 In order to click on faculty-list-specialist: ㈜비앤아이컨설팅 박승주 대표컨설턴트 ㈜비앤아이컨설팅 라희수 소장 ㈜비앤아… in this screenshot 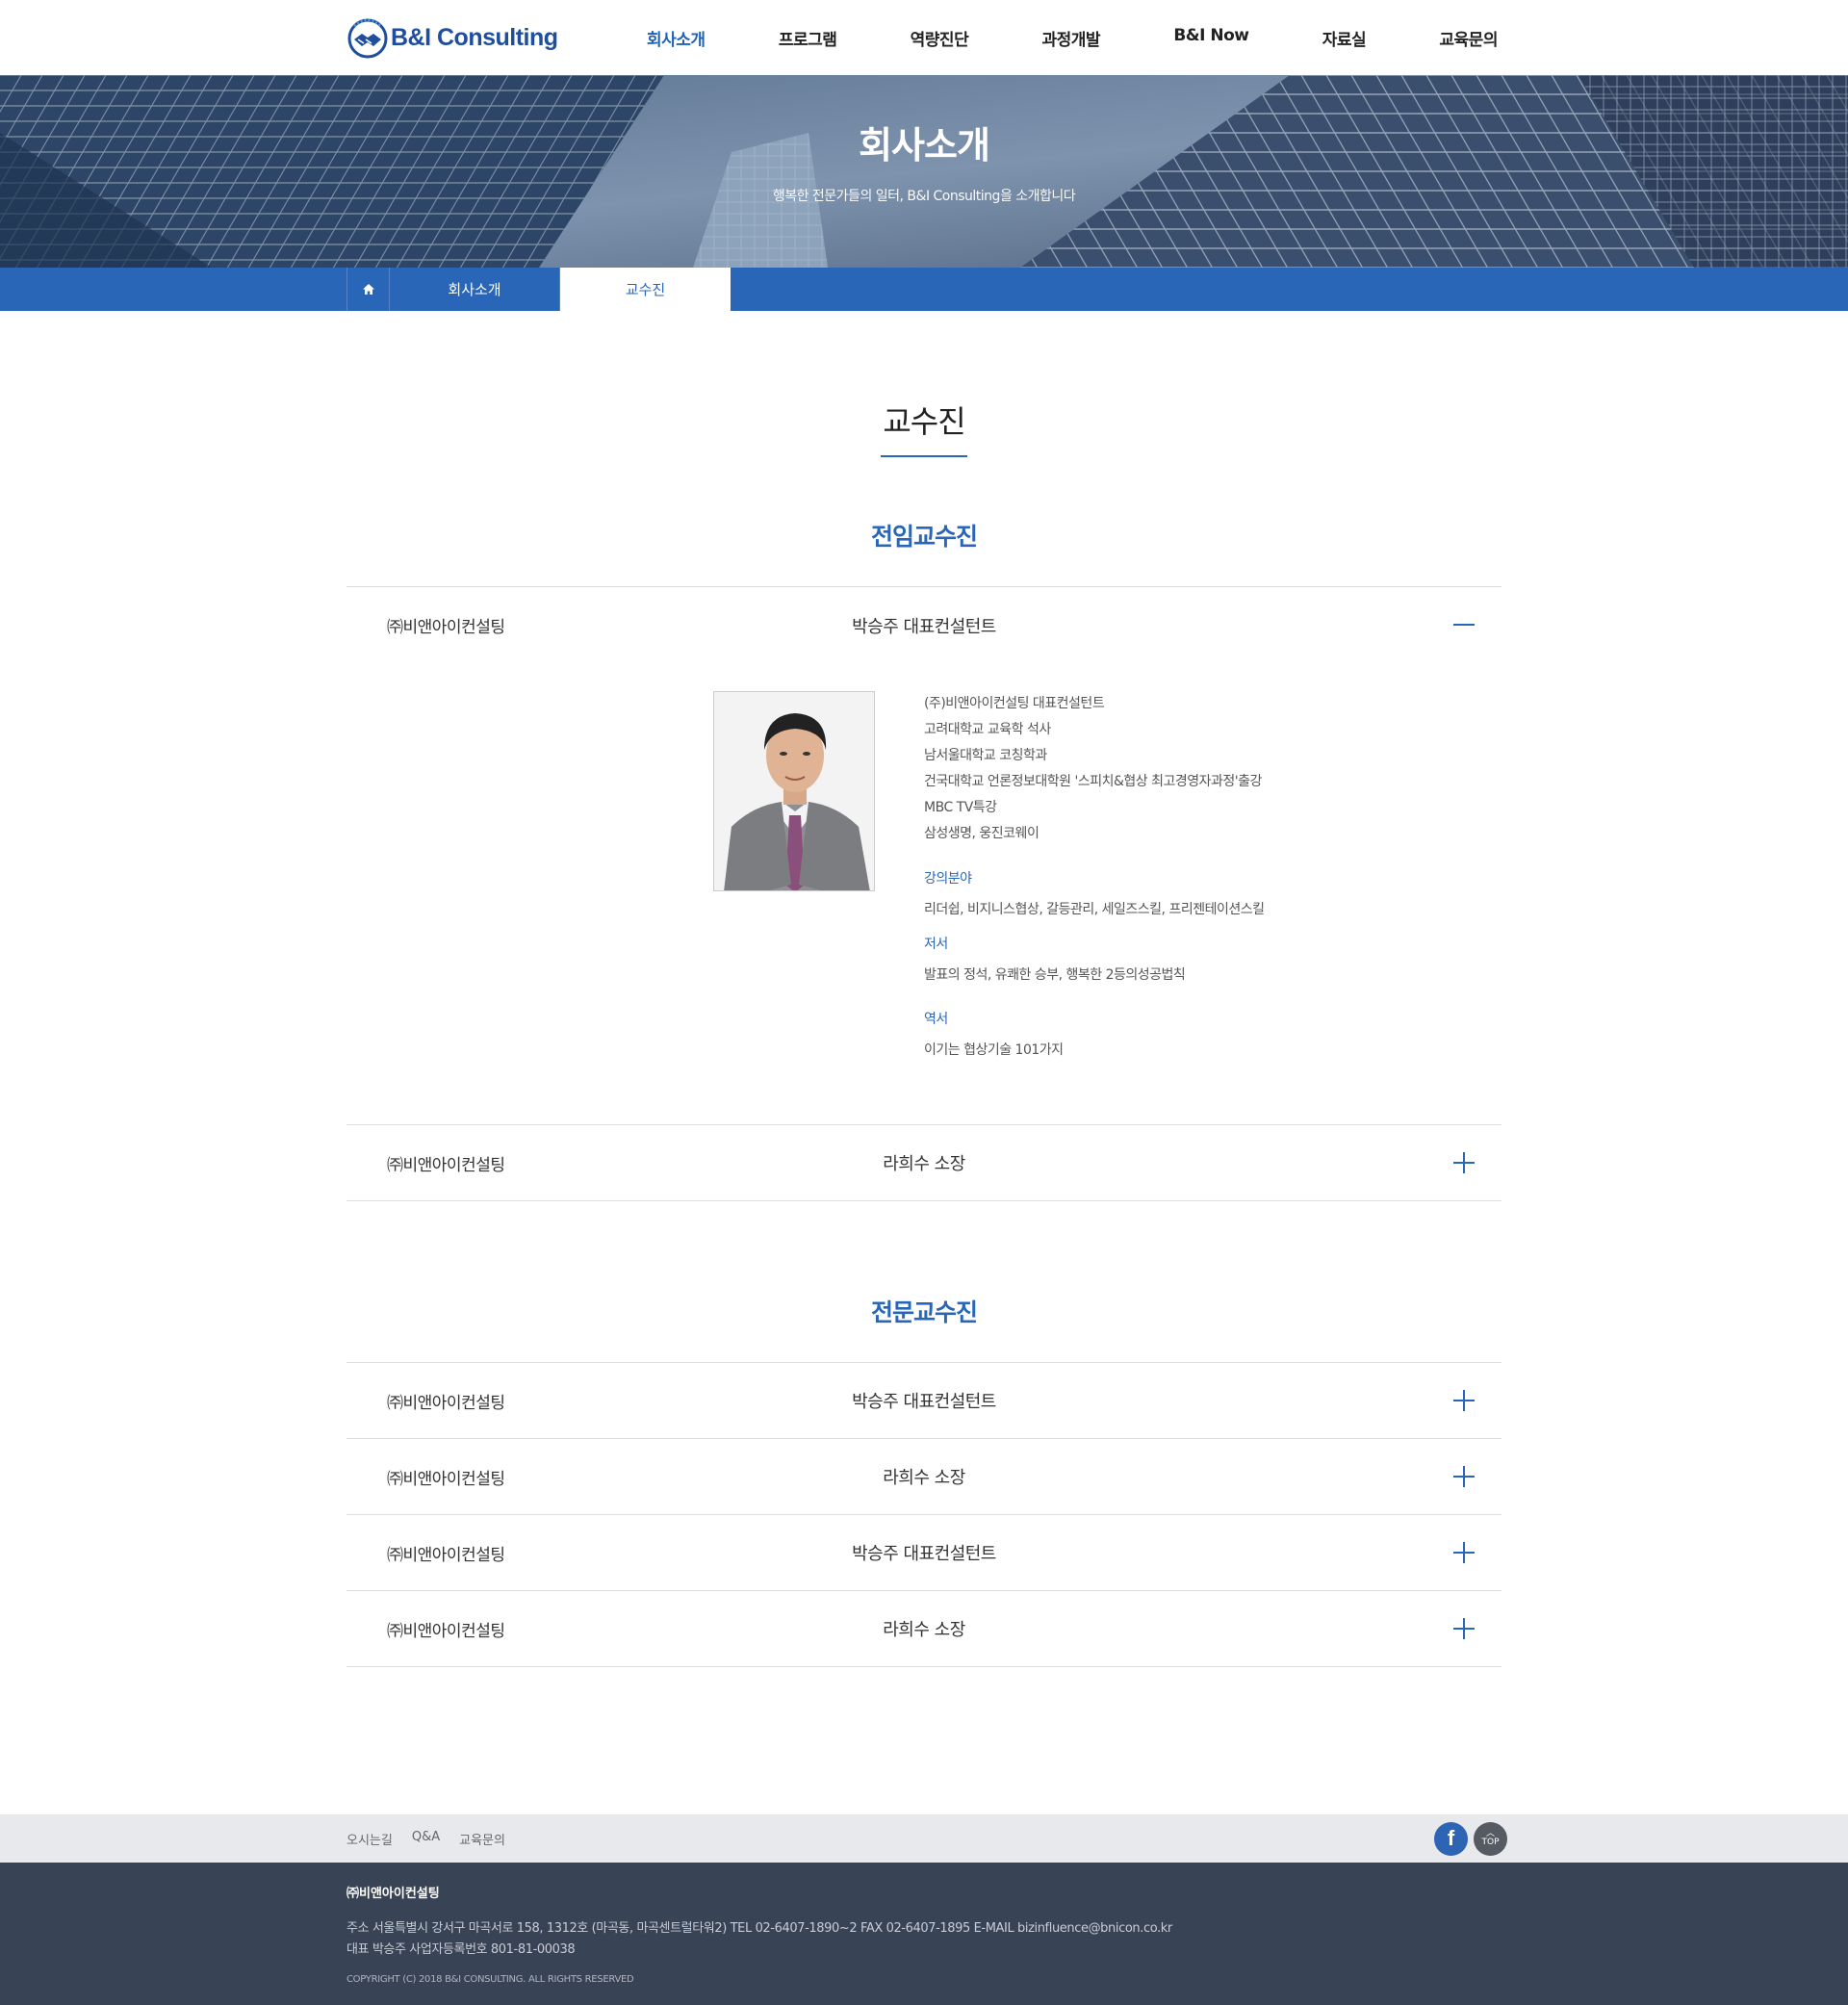, I will do `click(924, 1515)`.